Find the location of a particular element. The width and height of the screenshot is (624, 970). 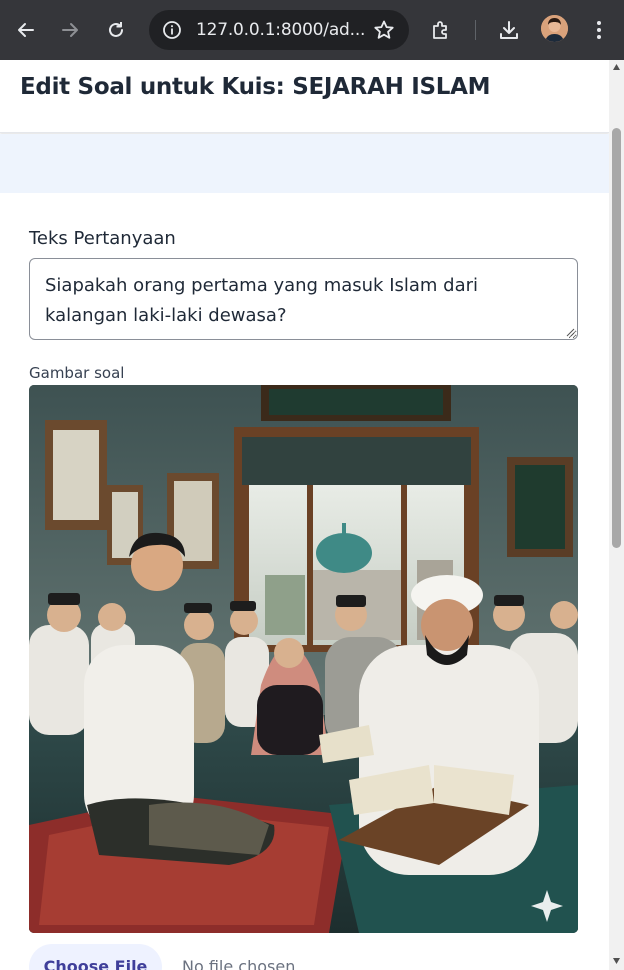

scroll-thumb is located at coordinates (616, 338).